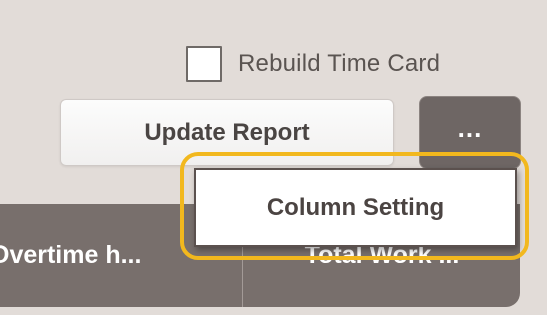  Describe the element at coordinates (204, 64) in the screenshot. I see `rebuild-time-card-checkbox` at that location.